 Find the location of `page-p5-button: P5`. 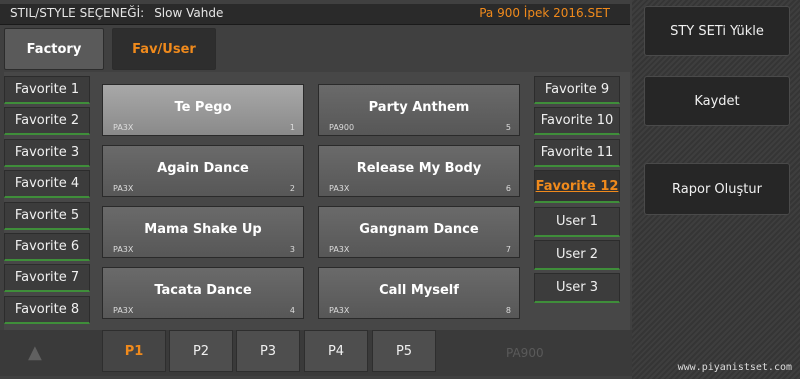

page-p5-button: P5 is located at coordinates (404, 351).